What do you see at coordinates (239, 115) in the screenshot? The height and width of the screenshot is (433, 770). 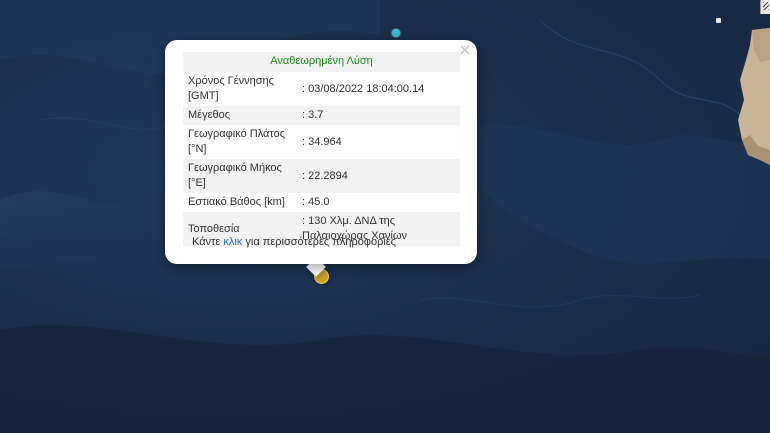 I see `magnitude-label: Μέγεθος` at bounding box center [239, 115].